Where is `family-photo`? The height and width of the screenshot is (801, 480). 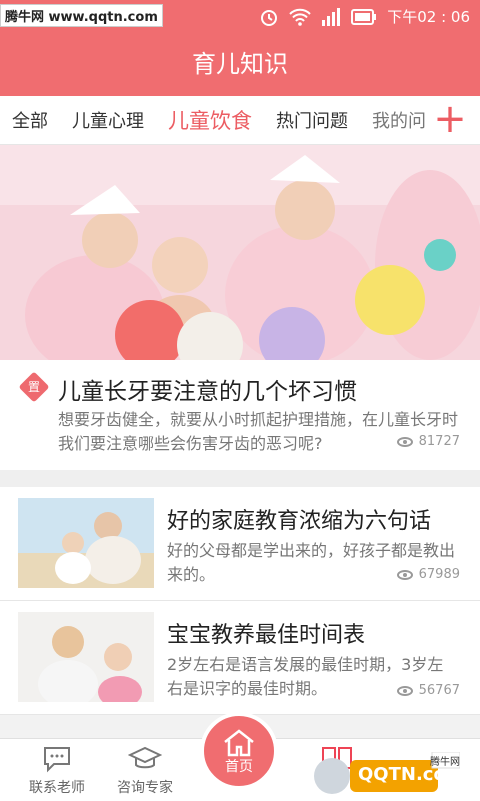
family-photo is located at coordinates (86, 543).